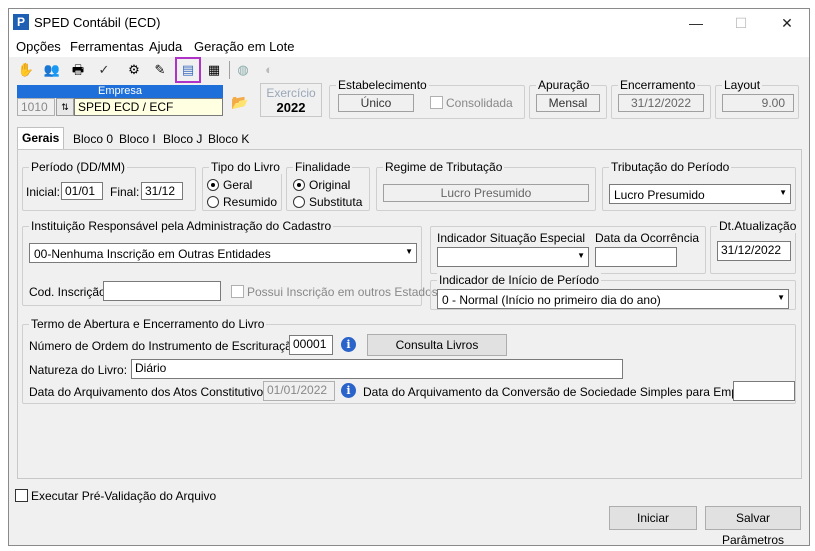 This screenshot has height=551, width=815. What do you see at coordinates (36, 107) in the screenshot?
I see `empresa-code-field: 1010` at bounding box center [36, 107].